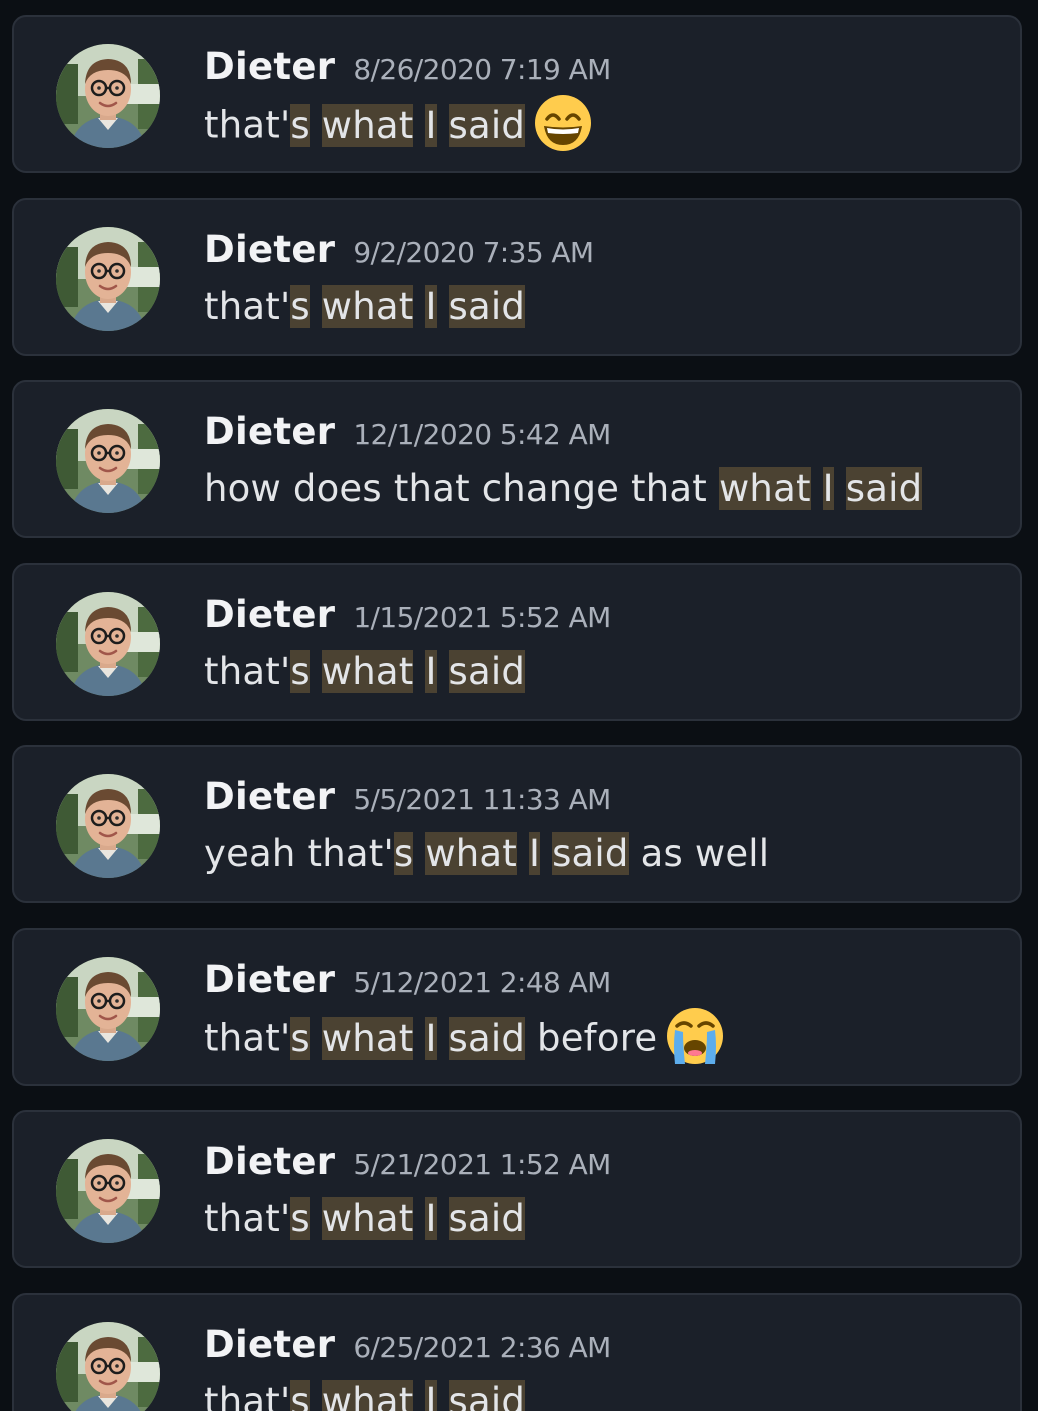  Describe the element at coordinates (461, 488) in the screenshot. I see `message-text: how does that change that` at that location.